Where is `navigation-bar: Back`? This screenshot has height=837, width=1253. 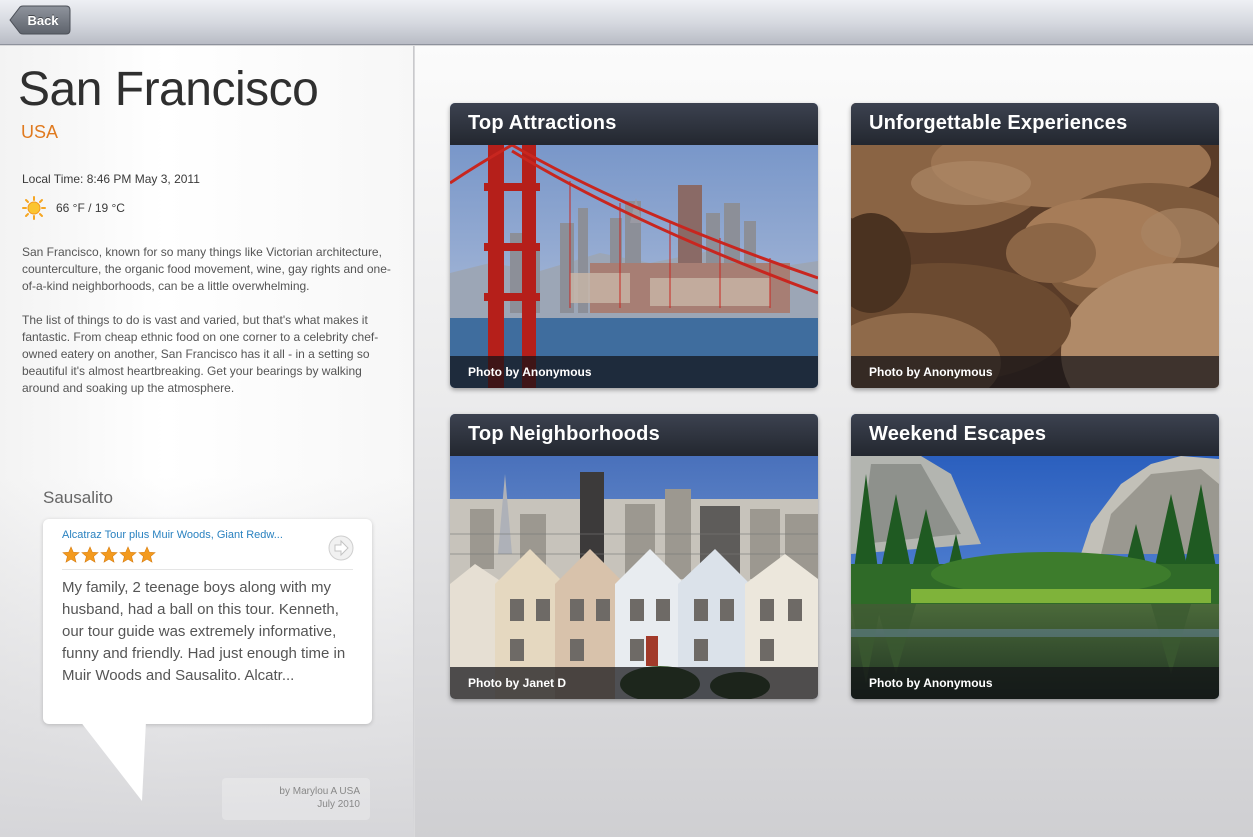 navigation-bar: Back is located at coordinates (626, 22).